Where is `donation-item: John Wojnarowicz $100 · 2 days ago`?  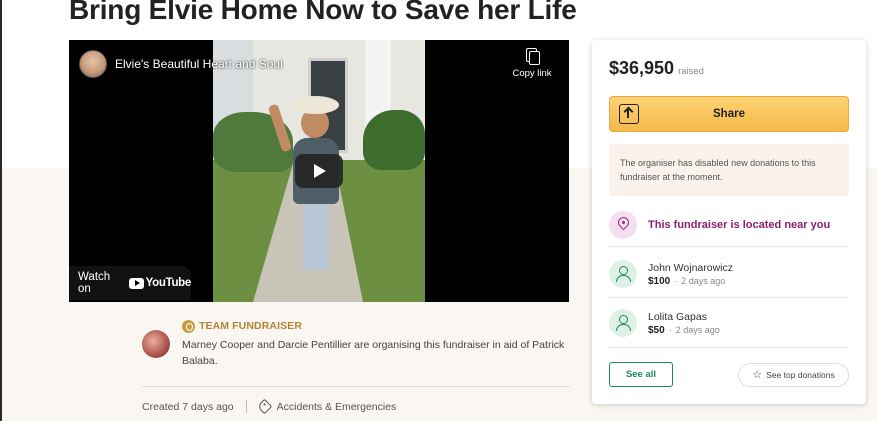 donation-item: John Wojnarowicz $100 · 2 days ago is located at coordinates (729, 274).